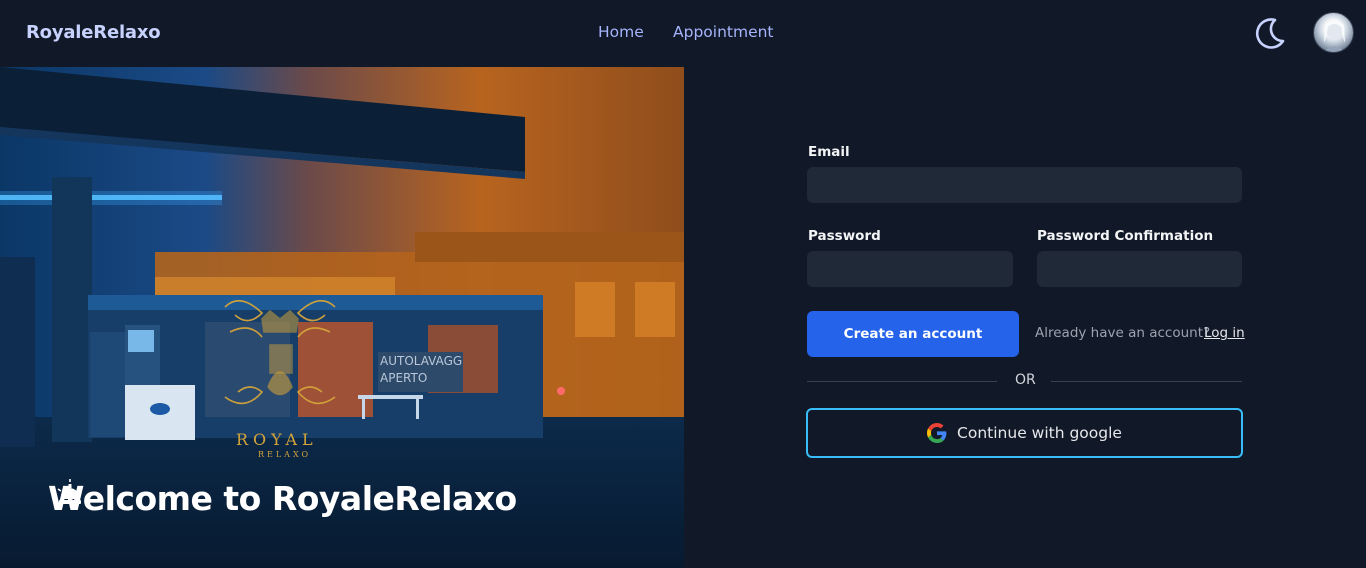 The height and width of the screenshot is (568, 1366). Describe the element at coordinates (1125, 236) in the screenshot. I see `password-confirmation-label: Password Confirmation` at that location.